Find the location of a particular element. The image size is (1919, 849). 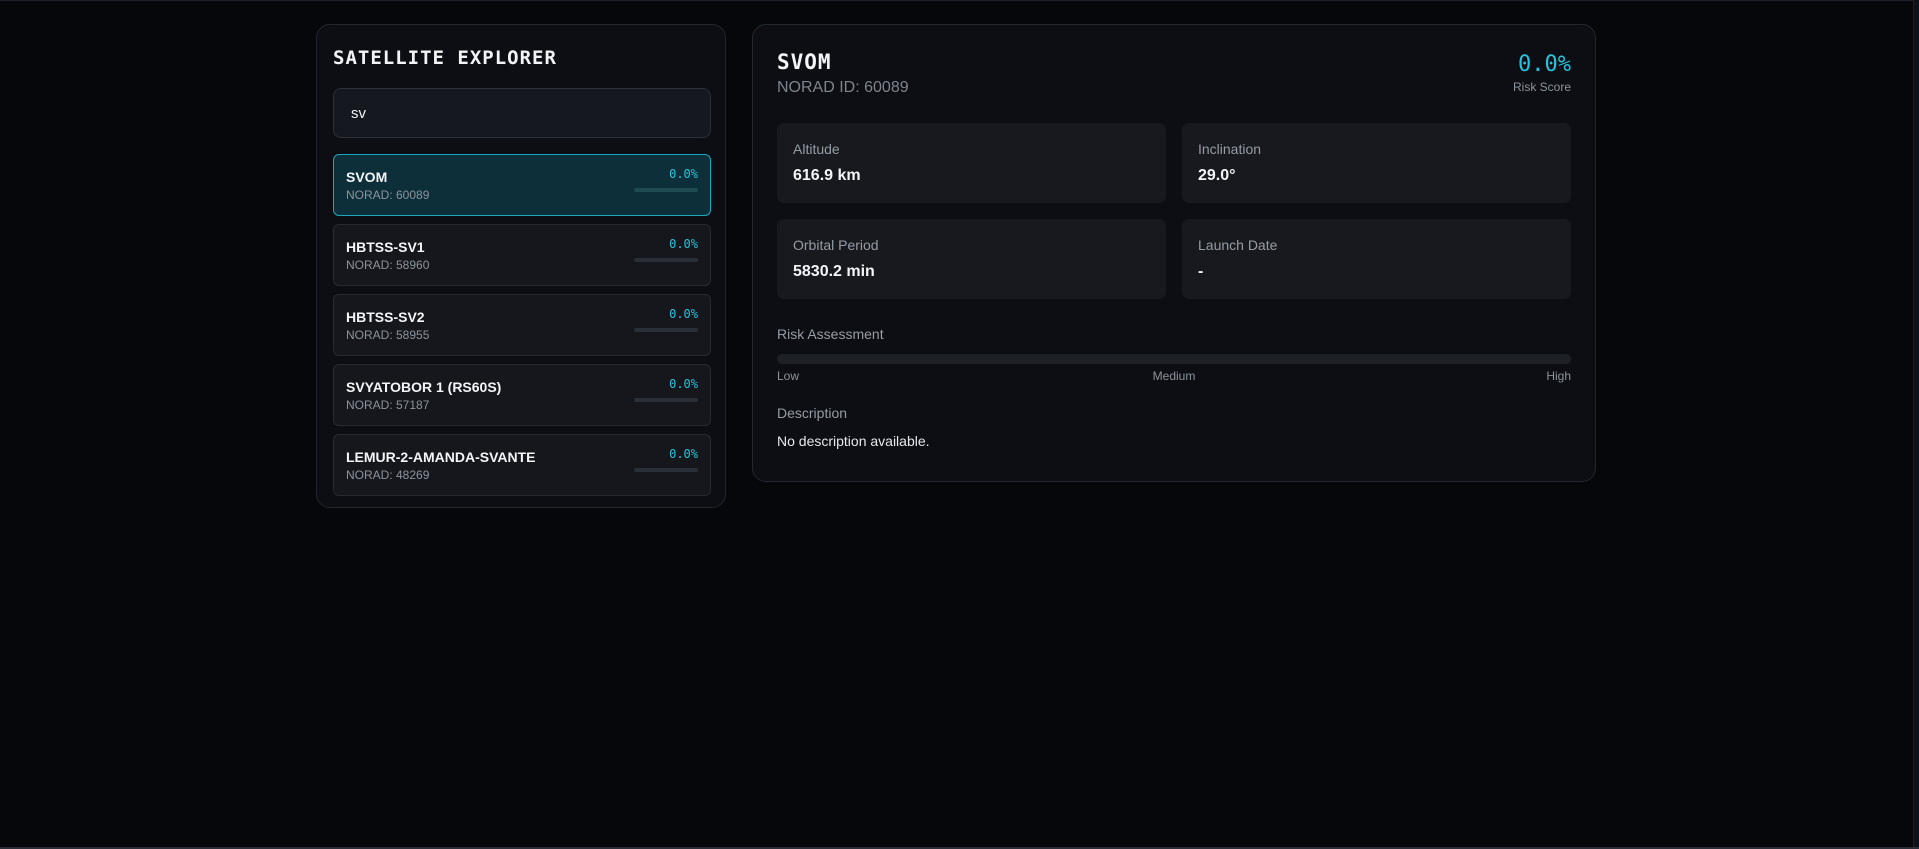

window-right-edge is located at coordinates (1916, 424).